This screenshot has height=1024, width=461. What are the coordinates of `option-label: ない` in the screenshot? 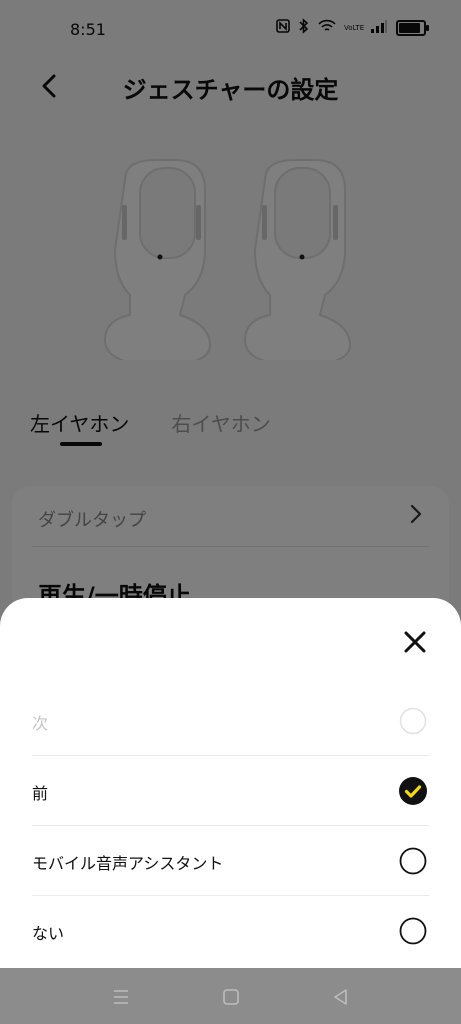 It's located at (48, 933).